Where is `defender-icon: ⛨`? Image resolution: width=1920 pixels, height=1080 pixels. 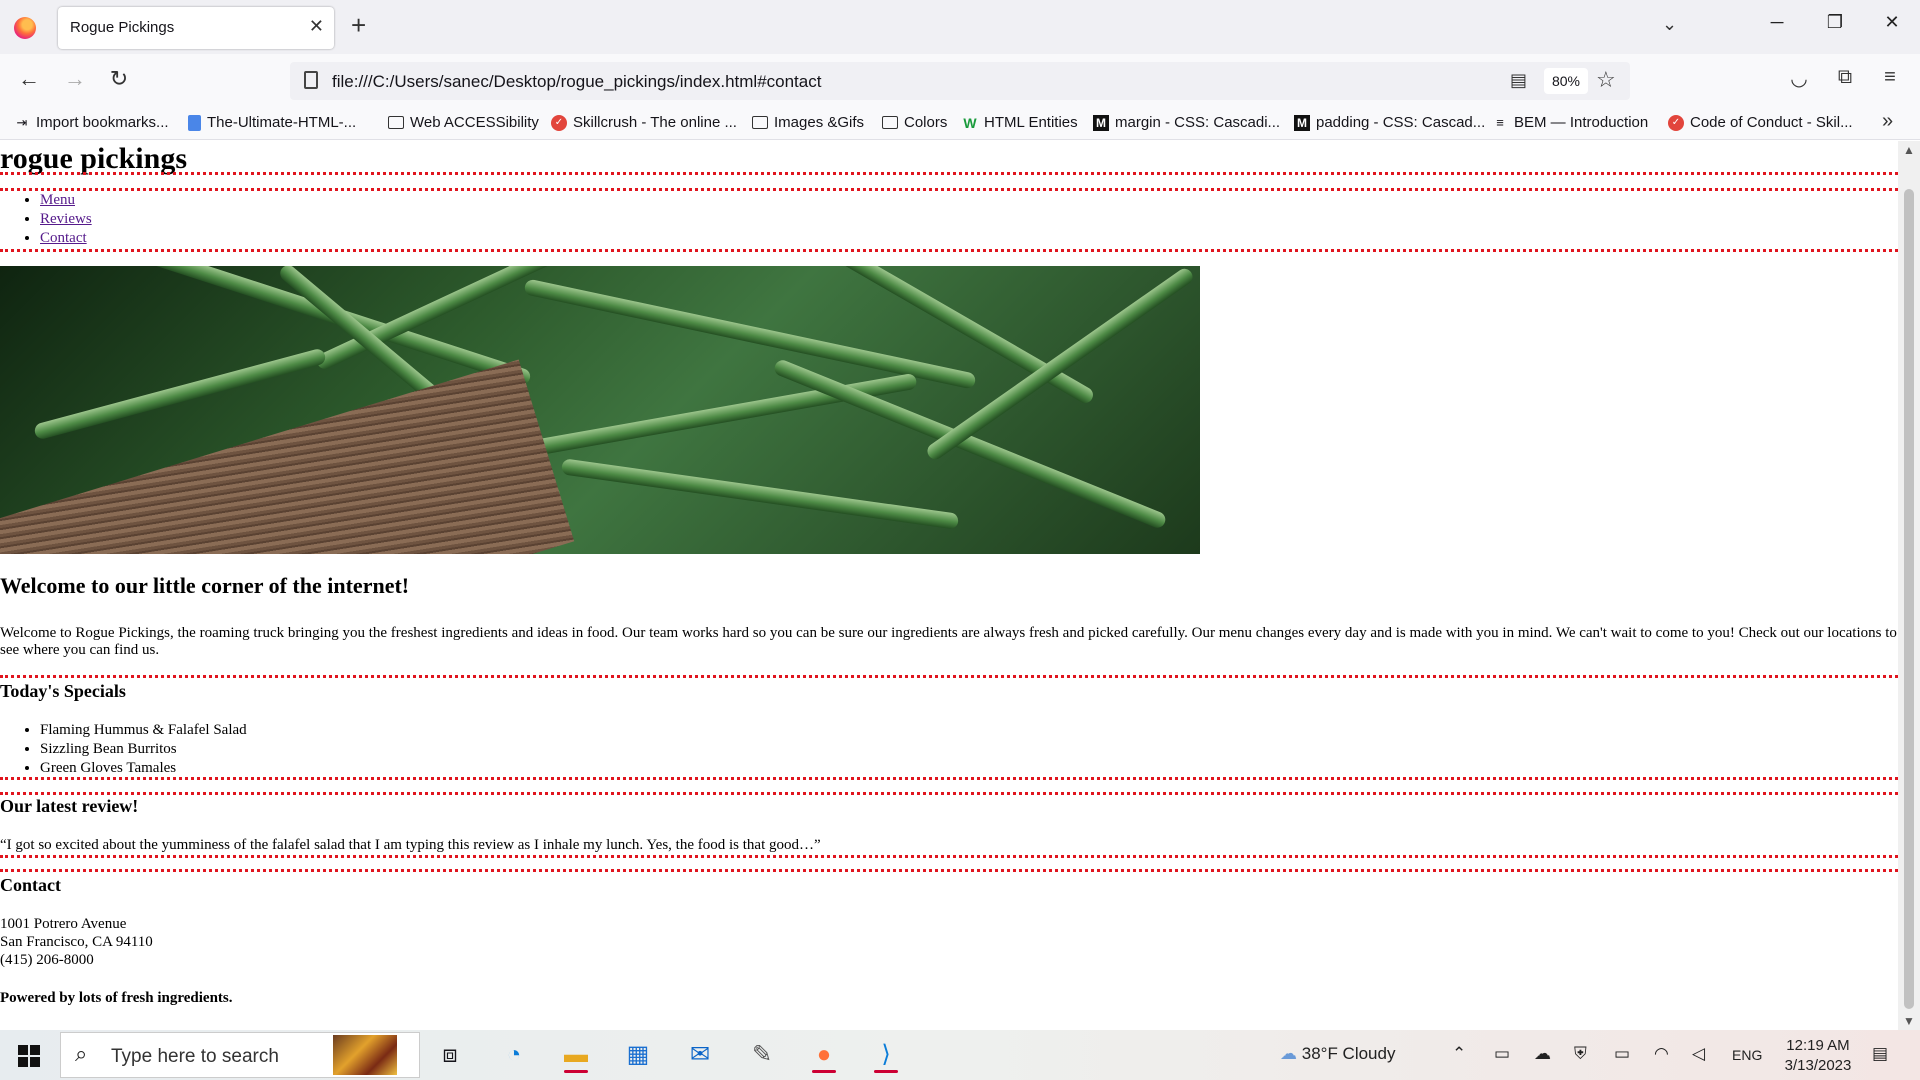 defender-icon: ⛨ is located at coordinates (1580, 1054).